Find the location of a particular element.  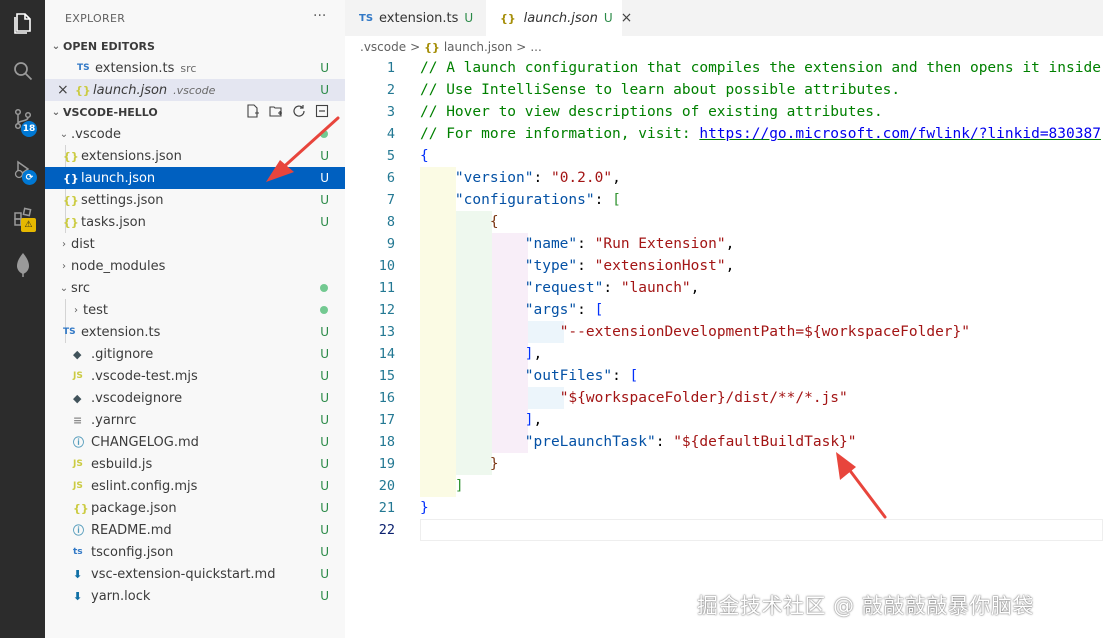

tree-item: {} tasks.json U is located at coordinates (195, 222).